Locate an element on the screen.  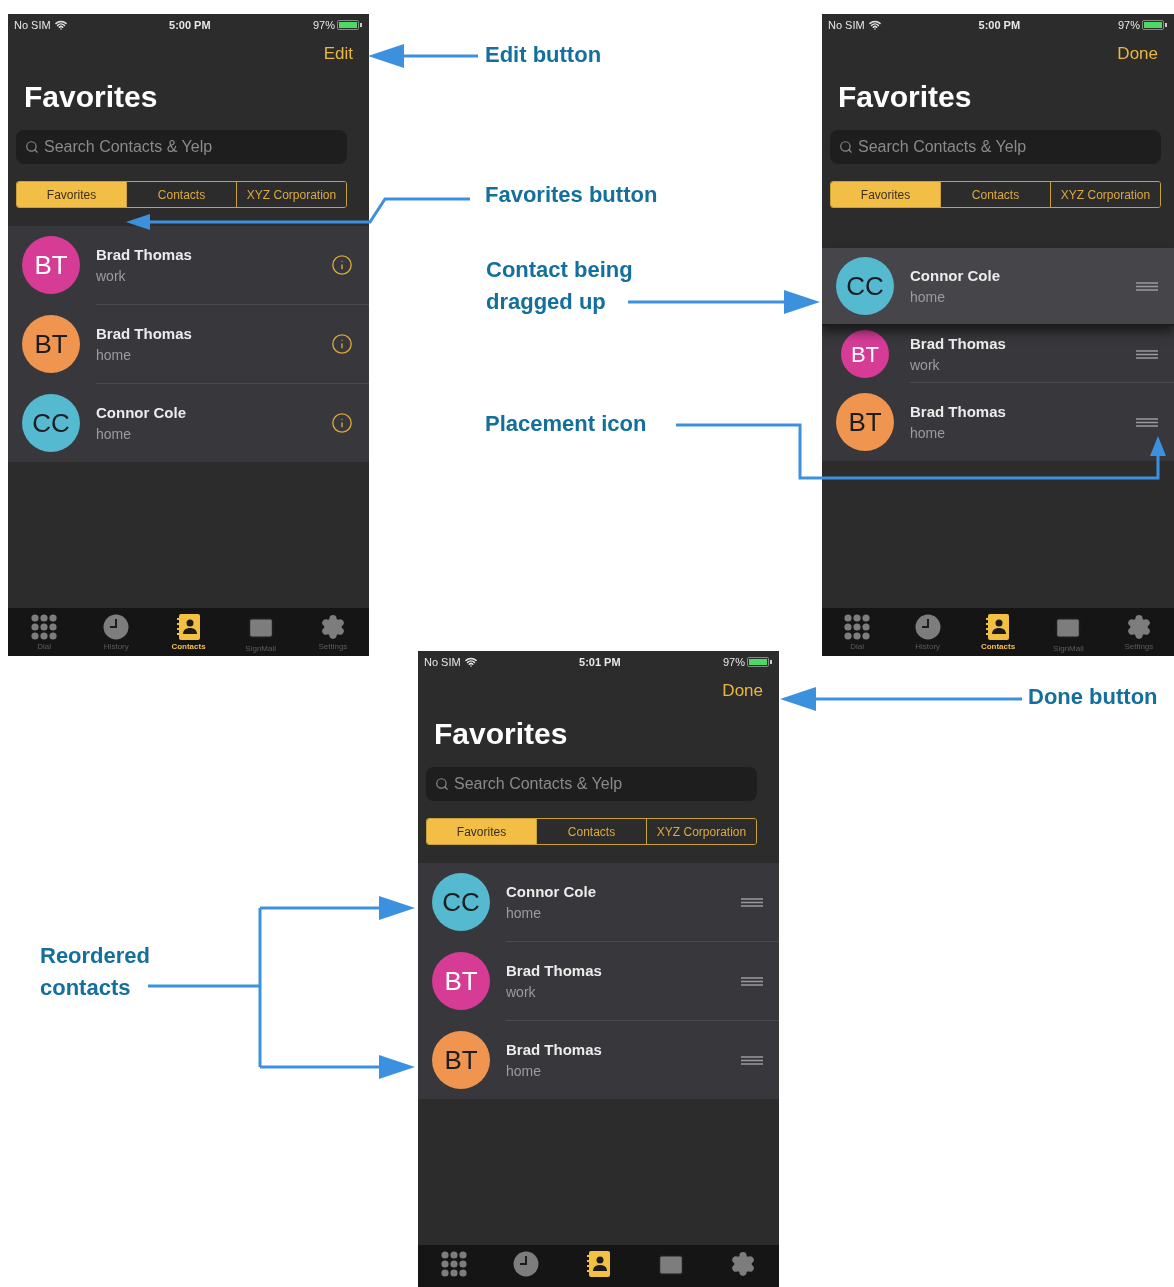
callout-label: Edit button is located at coordinates (544, 55).